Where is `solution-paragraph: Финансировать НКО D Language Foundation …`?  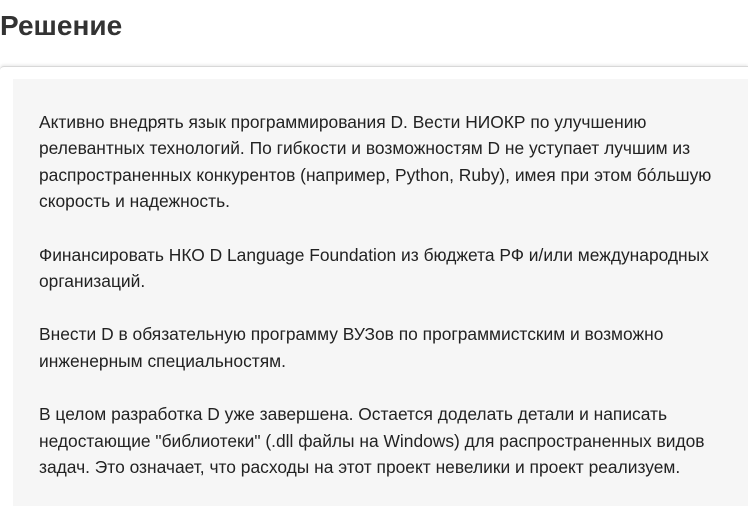 solution-paragraph: Финансировать НКО D Language Foundation … is located at coordinates (374, 268).